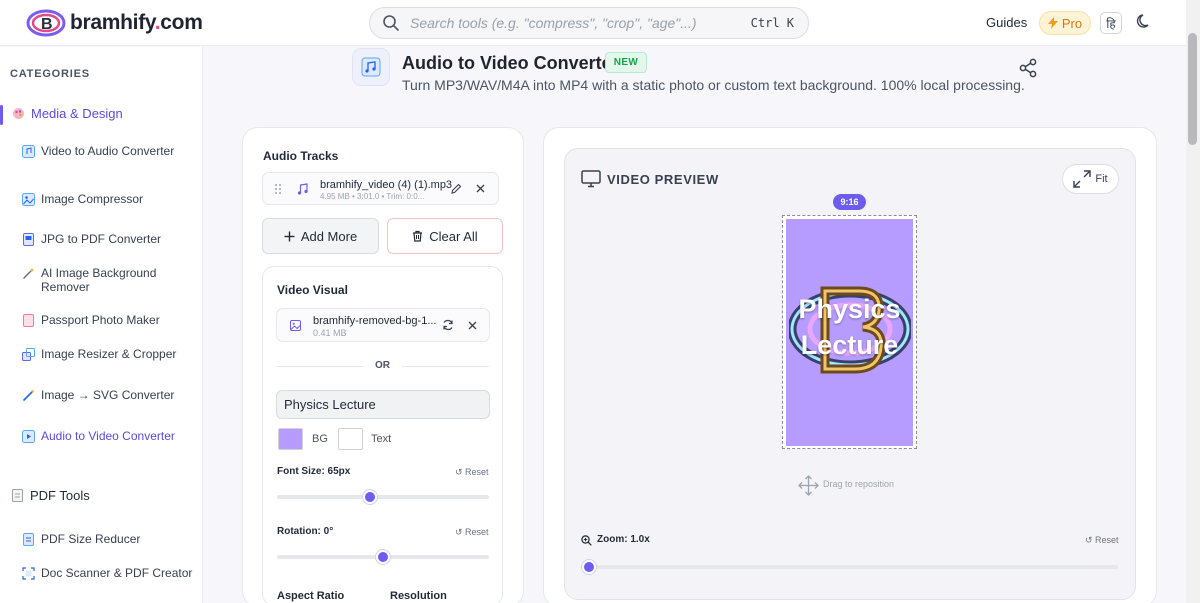 The height and width of the screenshot is (603, 1200). Describe the element at coordinates (626, 62) in the screenshot. I see `new-badge: NEW` at that location.